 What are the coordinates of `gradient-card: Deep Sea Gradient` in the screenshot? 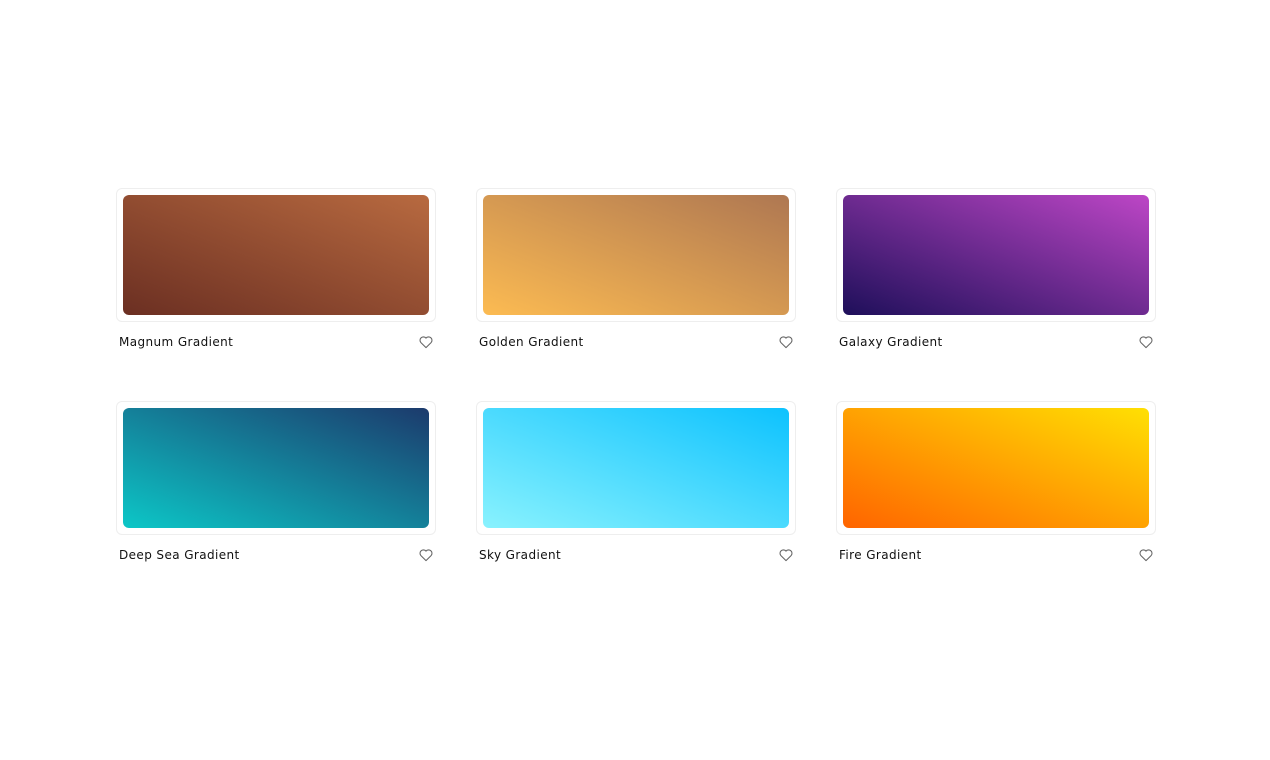 It's located at (276, 484).